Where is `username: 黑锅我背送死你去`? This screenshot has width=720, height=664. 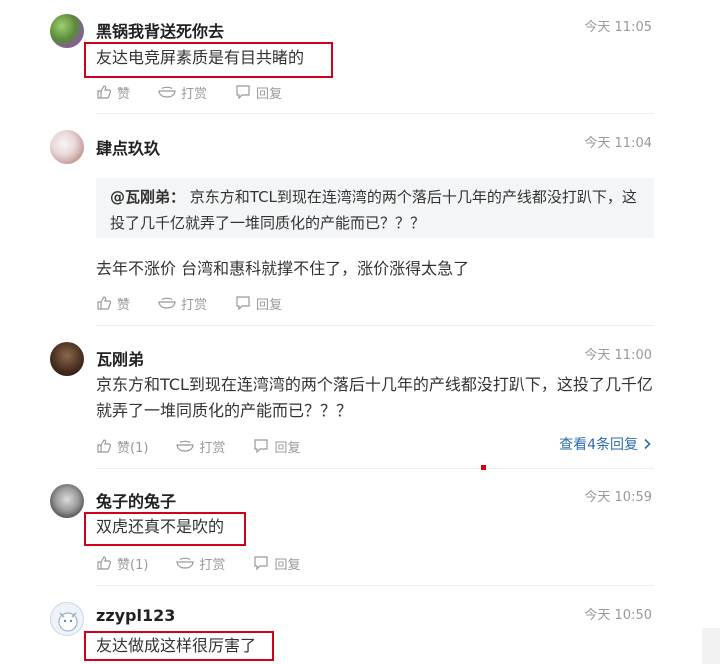 username: 黑锅我背送死你去 is located at coordinates (160, 30).